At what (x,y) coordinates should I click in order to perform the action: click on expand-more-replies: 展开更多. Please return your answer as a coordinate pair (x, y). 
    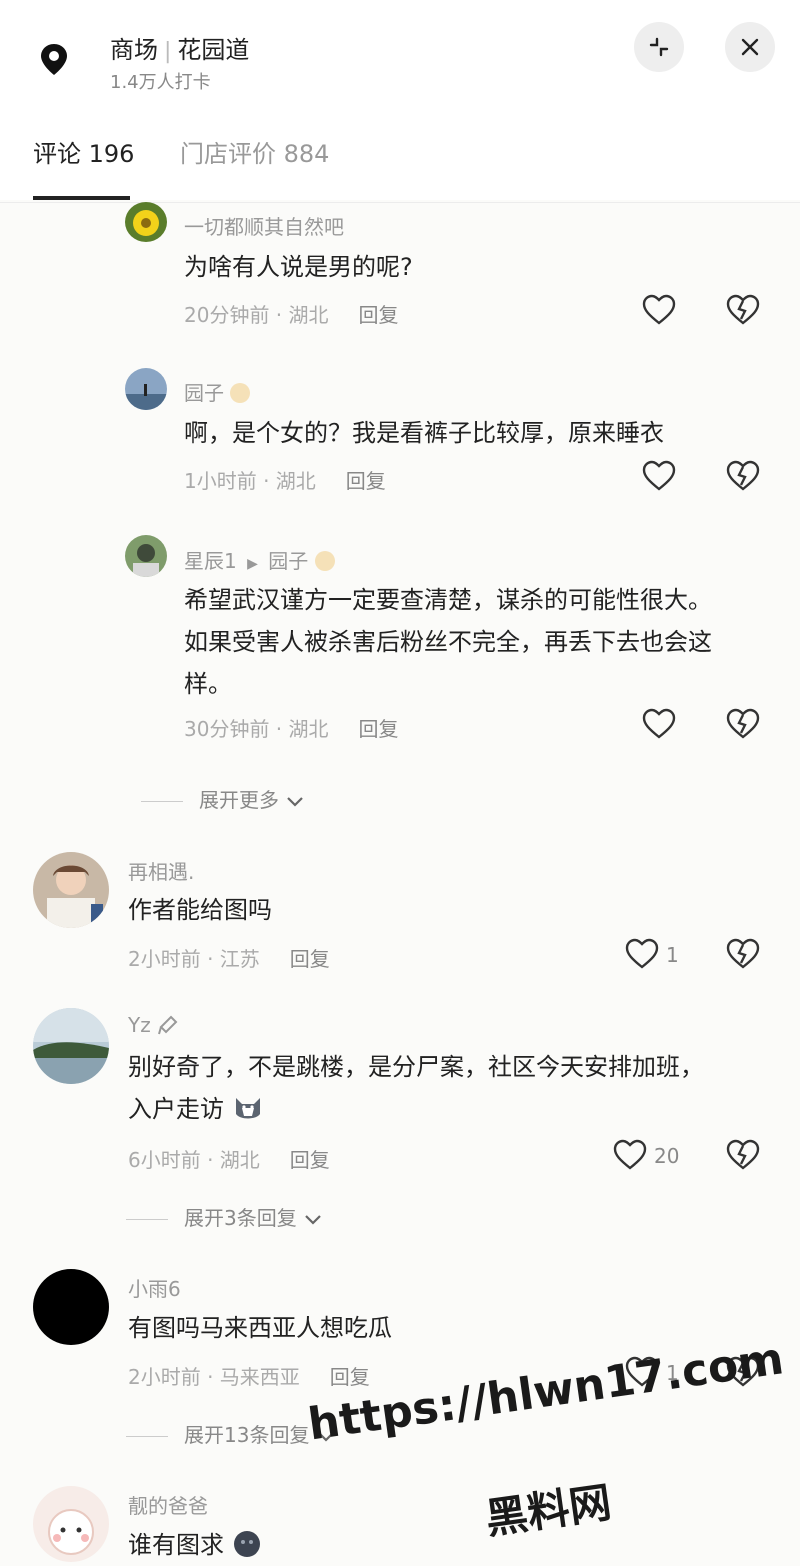
    Looking at the image, I should click on (223, 798).